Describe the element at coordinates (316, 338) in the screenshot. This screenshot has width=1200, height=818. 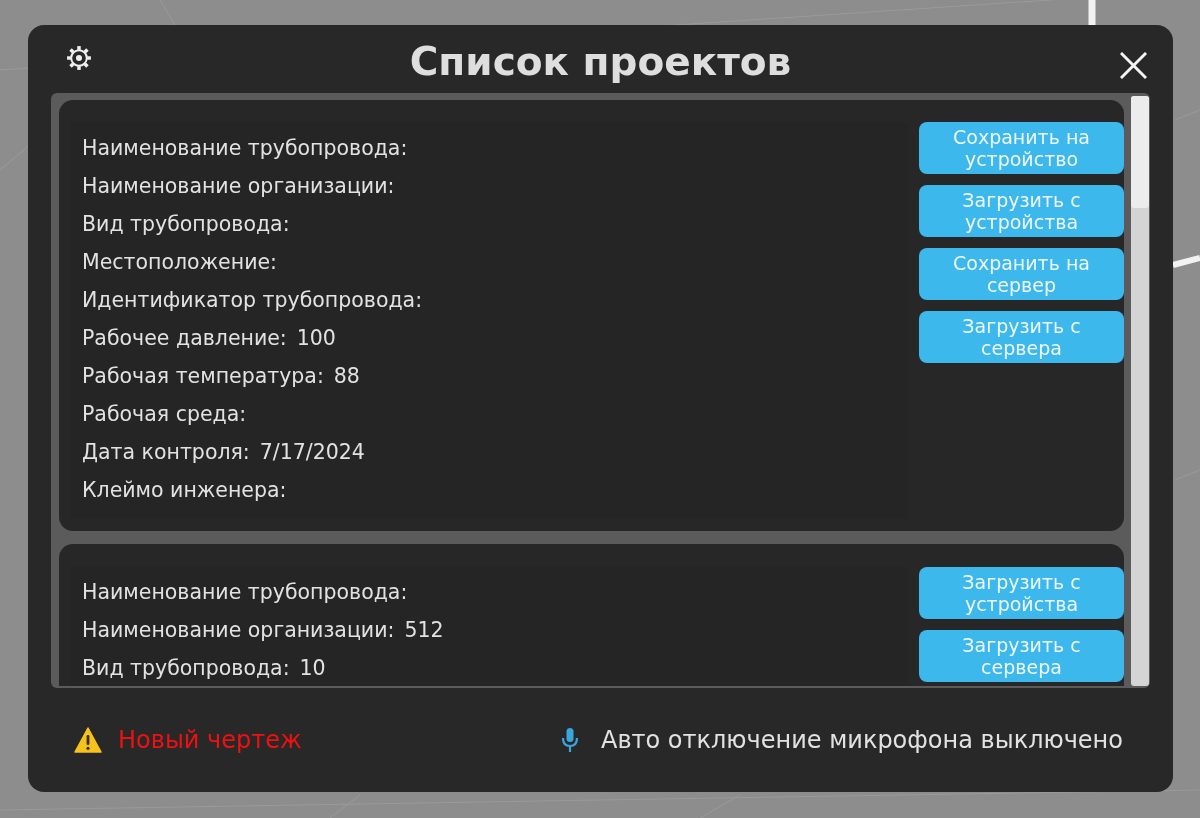
I see `field-value: 100` at that location.